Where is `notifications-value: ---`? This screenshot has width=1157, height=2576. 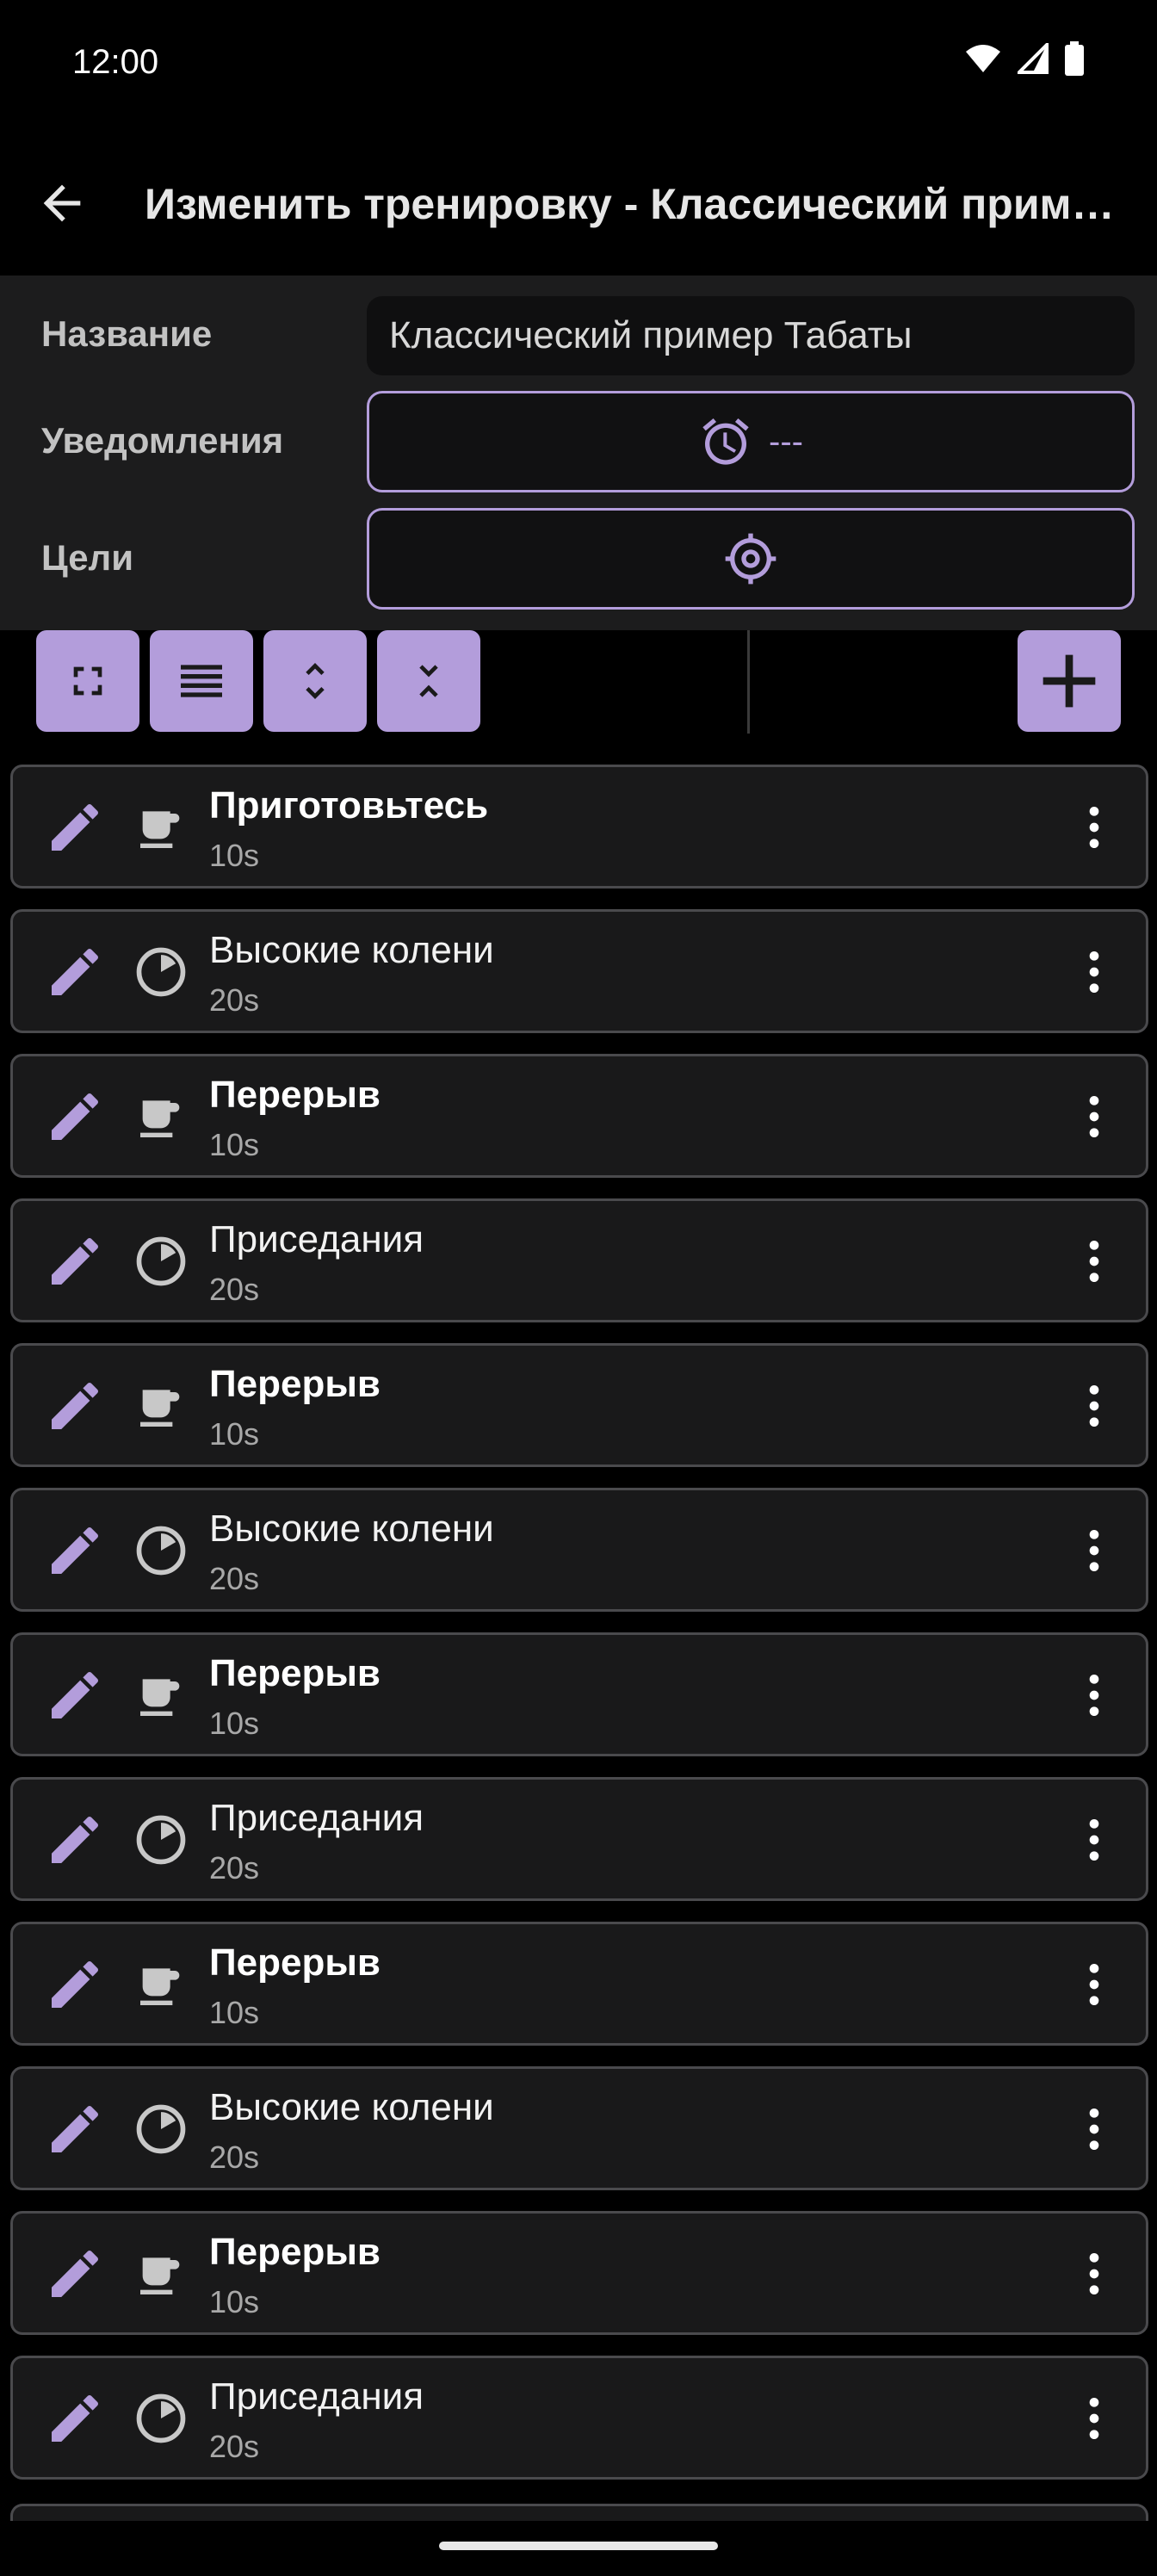 notifications-value: --- is located at coordinates (786, 442).